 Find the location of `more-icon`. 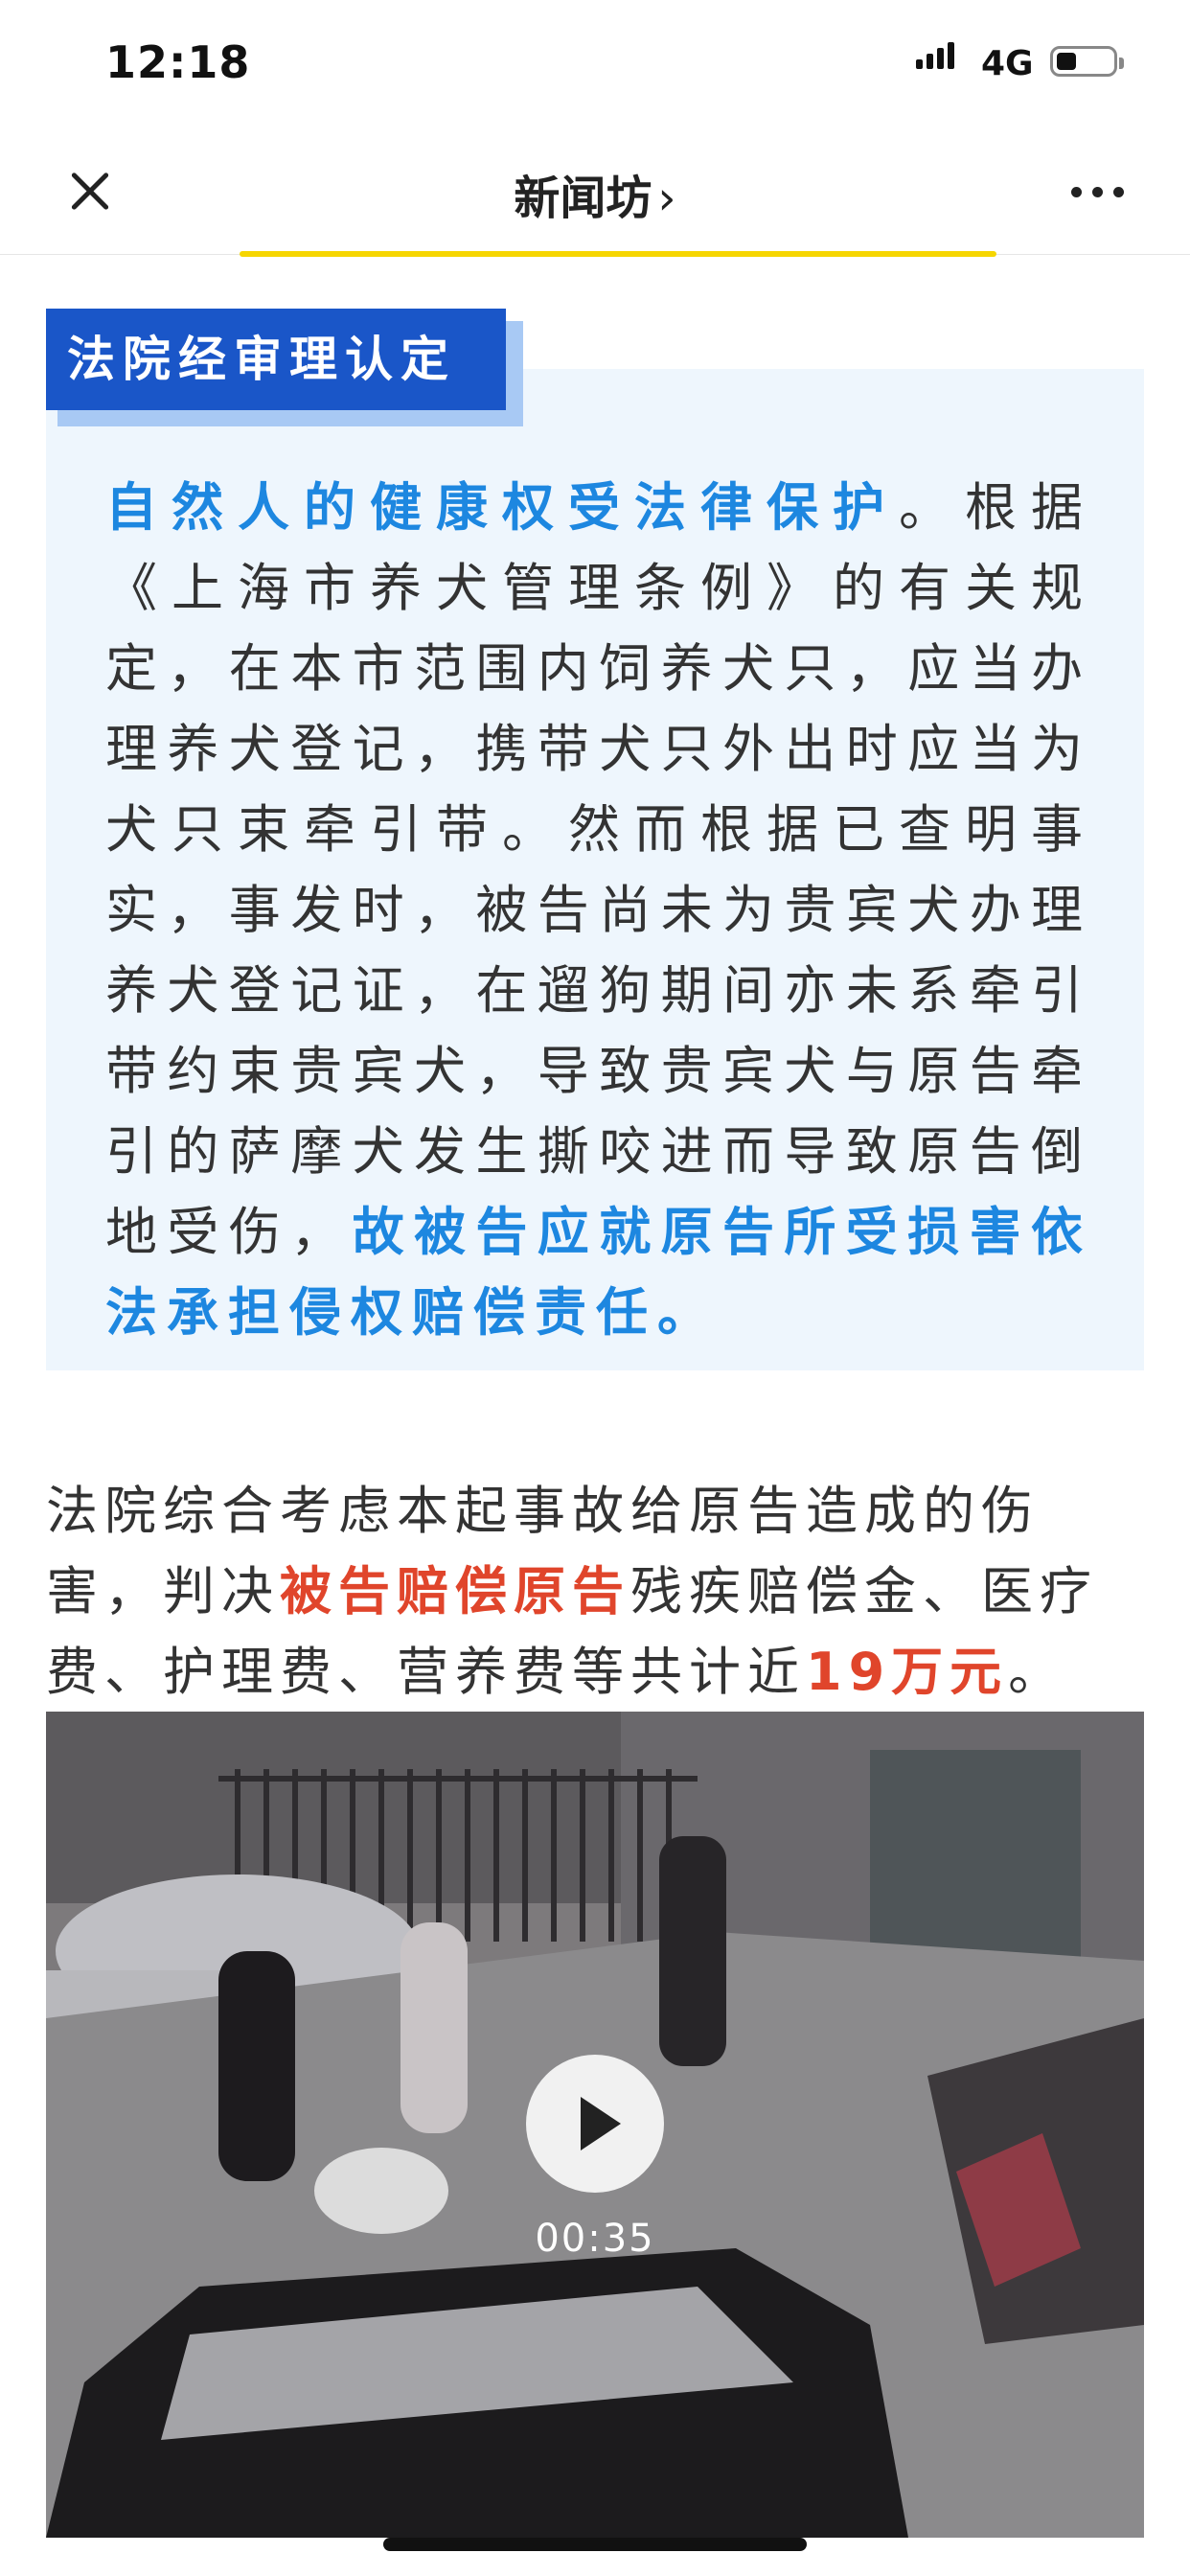

more-icon is located at coordinates (1098, 193).